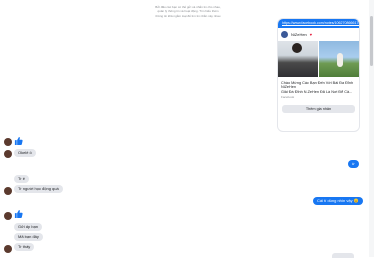 Image resolution: width=374 pixels, height=258 pixels. What do you see at coordinates (371, 128) in the screenshot?
I see `scrollbar` at bounding box center [371, 128].